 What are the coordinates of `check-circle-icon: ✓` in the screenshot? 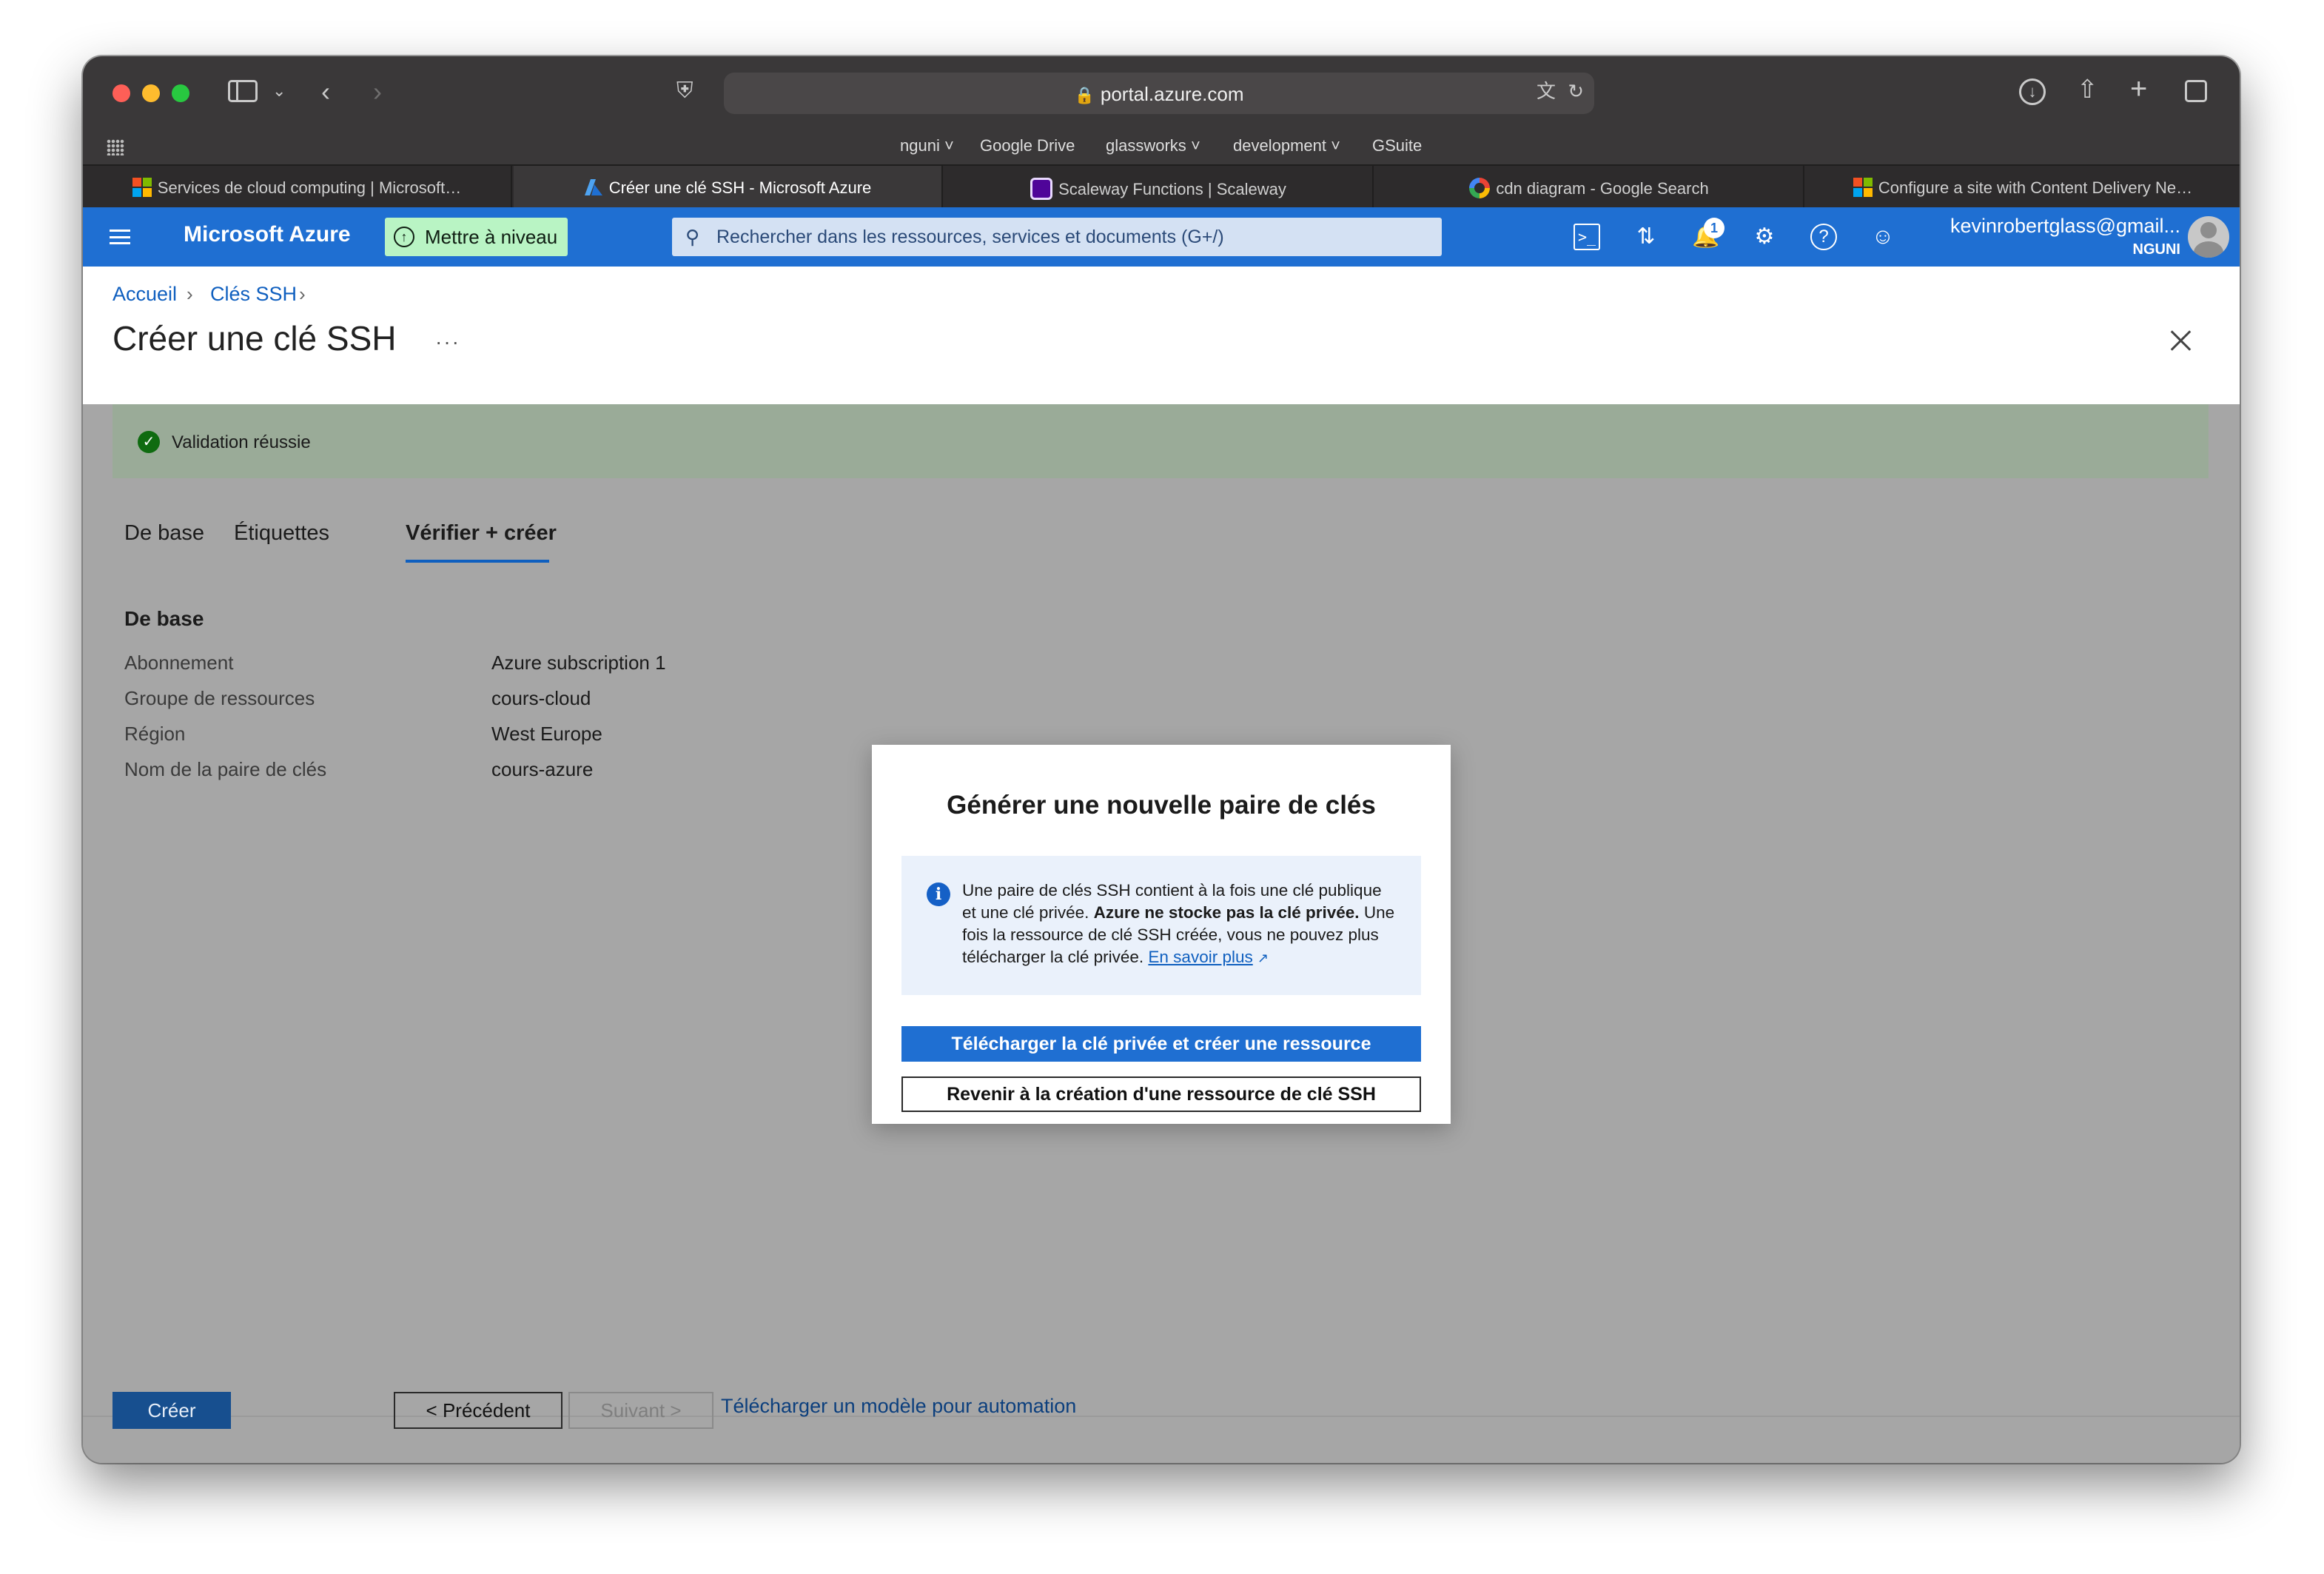 It's located at (149, 442).